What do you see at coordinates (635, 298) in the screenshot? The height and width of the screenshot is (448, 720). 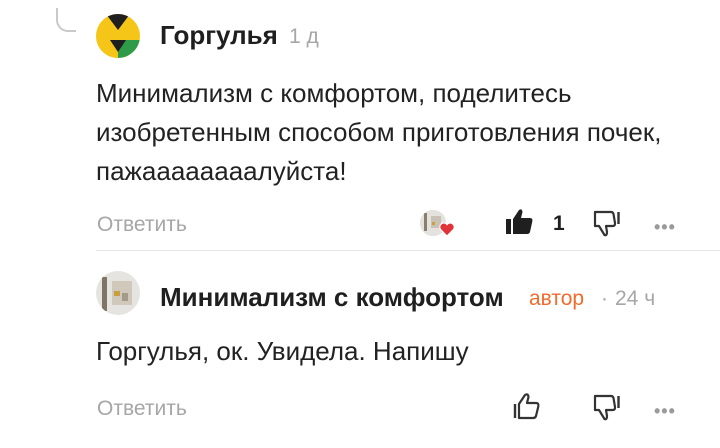 I see `comment-time: 24 ч` at bounding box center [635, 298].